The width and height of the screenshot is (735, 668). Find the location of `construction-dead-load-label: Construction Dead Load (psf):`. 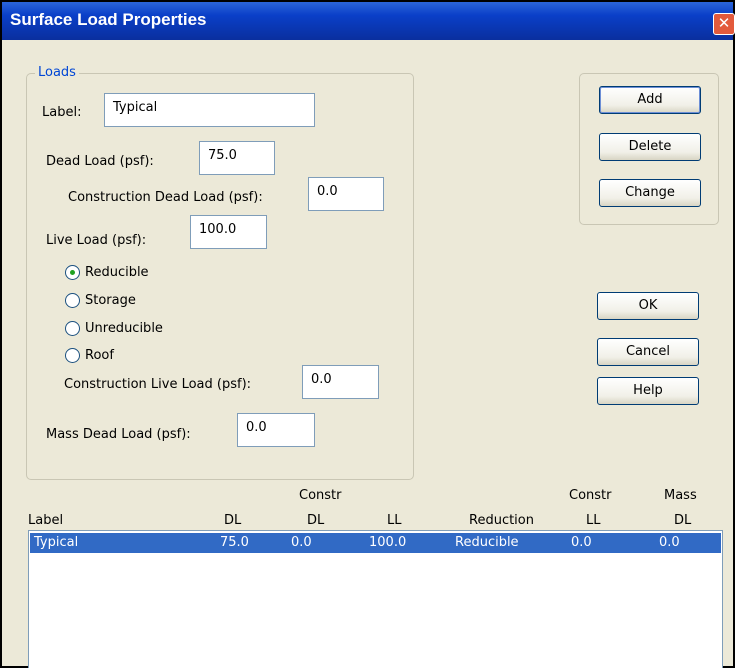

construction-dead-load-label: Construction Dead Load (psf): is located at coordinates (165, 197).